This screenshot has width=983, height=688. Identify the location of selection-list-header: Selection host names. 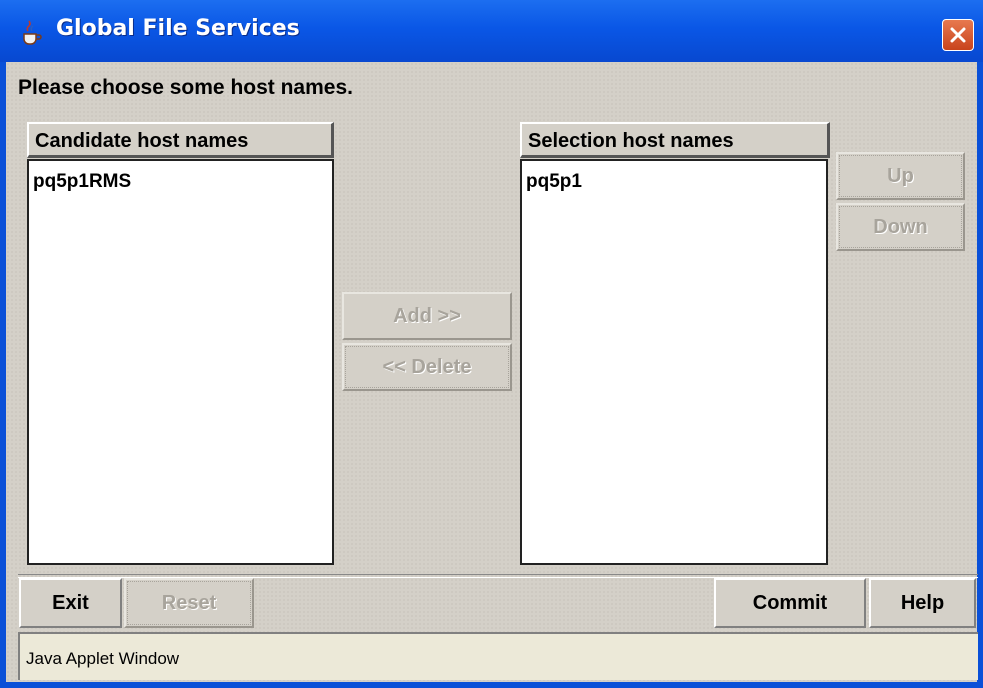
(675, 140).